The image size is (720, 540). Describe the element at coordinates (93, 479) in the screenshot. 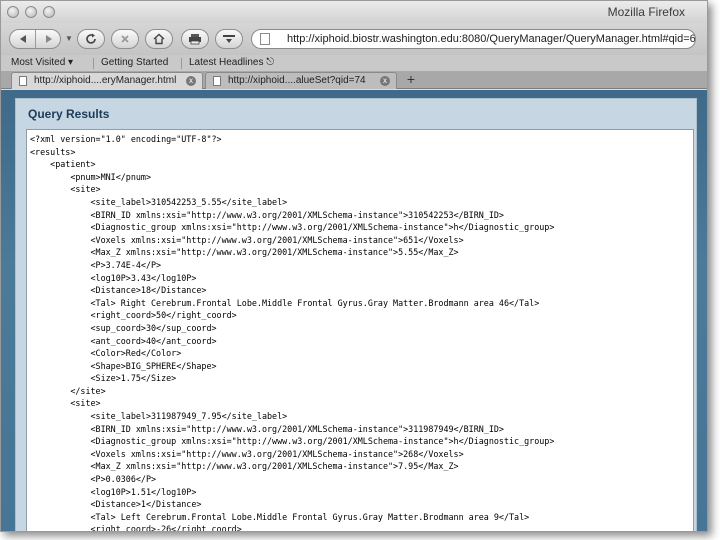

I see `xml-line: <P>0.0306</P>` at that location.